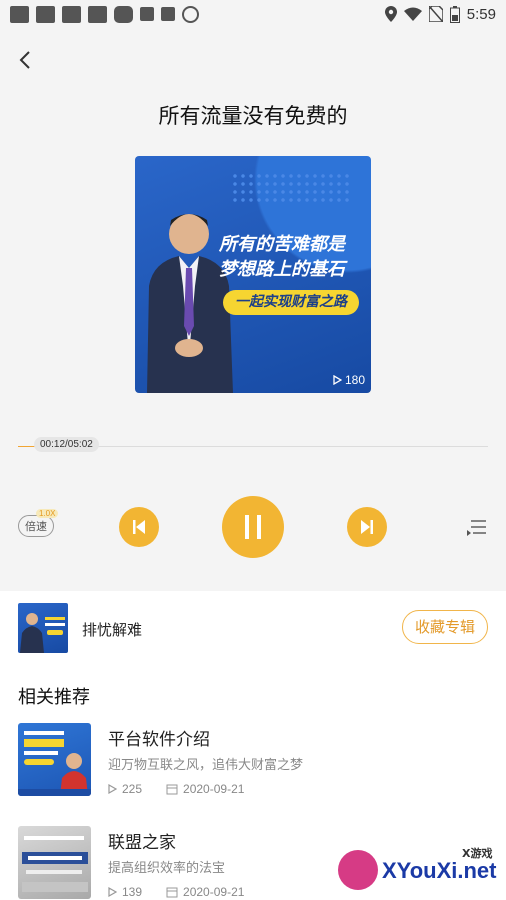 Image resolution: width=506 pixels, height=900 pixels. I want to click on progress-time: 00:12/05:02, so click(66, 444).